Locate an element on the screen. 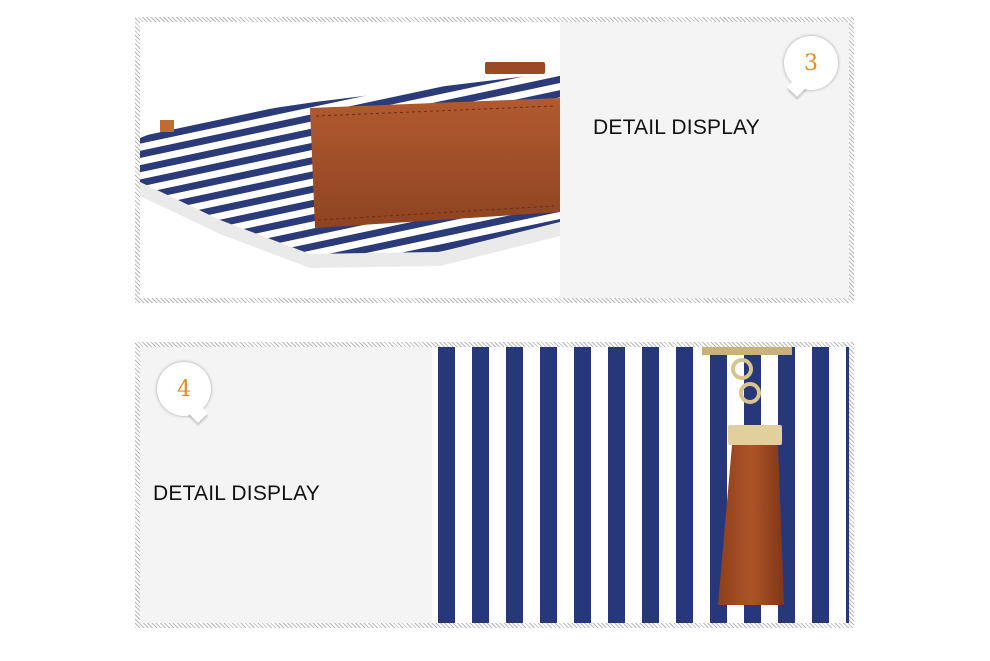 This screenshot has height=661, width=990. step-number-3: 3 is located at coordinates (811, 63).